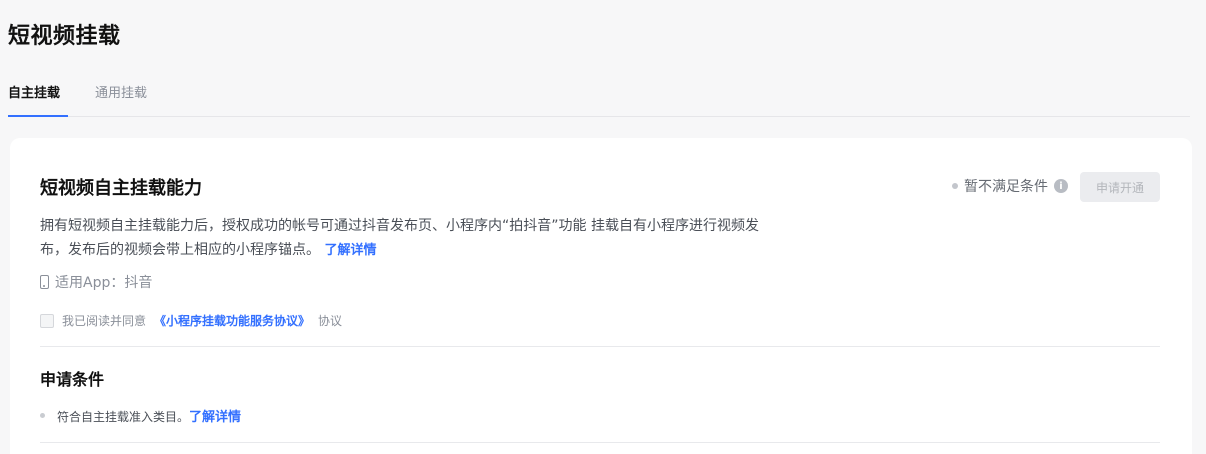  I want to click on phone-icon, so click(44, 282).